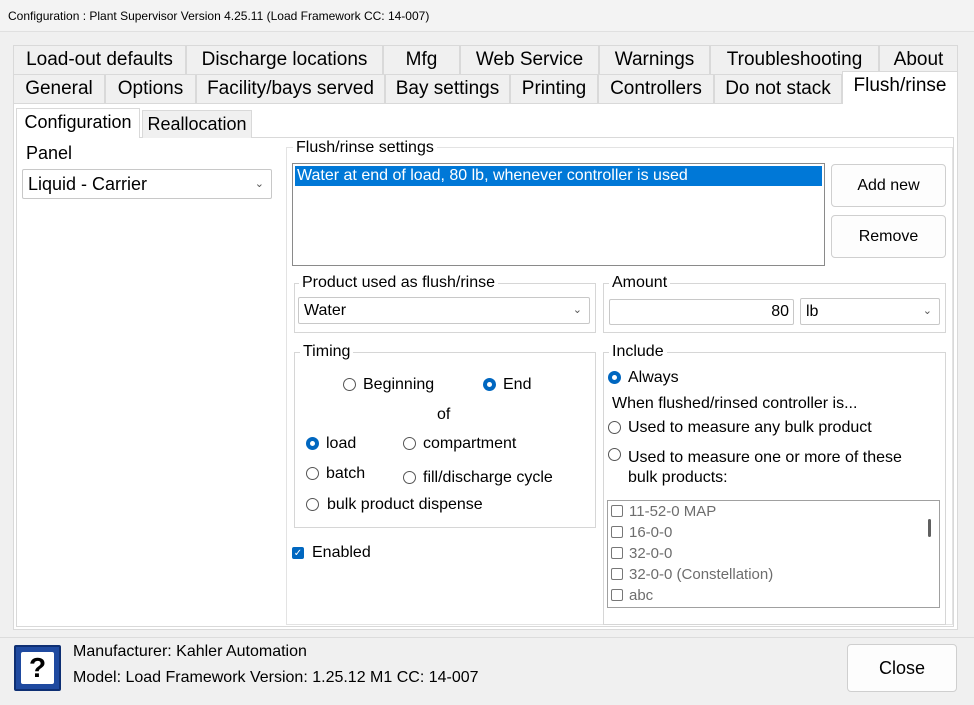 The image size is (974, 705). I want to click on tab-flush-rinse: Flush/rinse, so click(900, 87).